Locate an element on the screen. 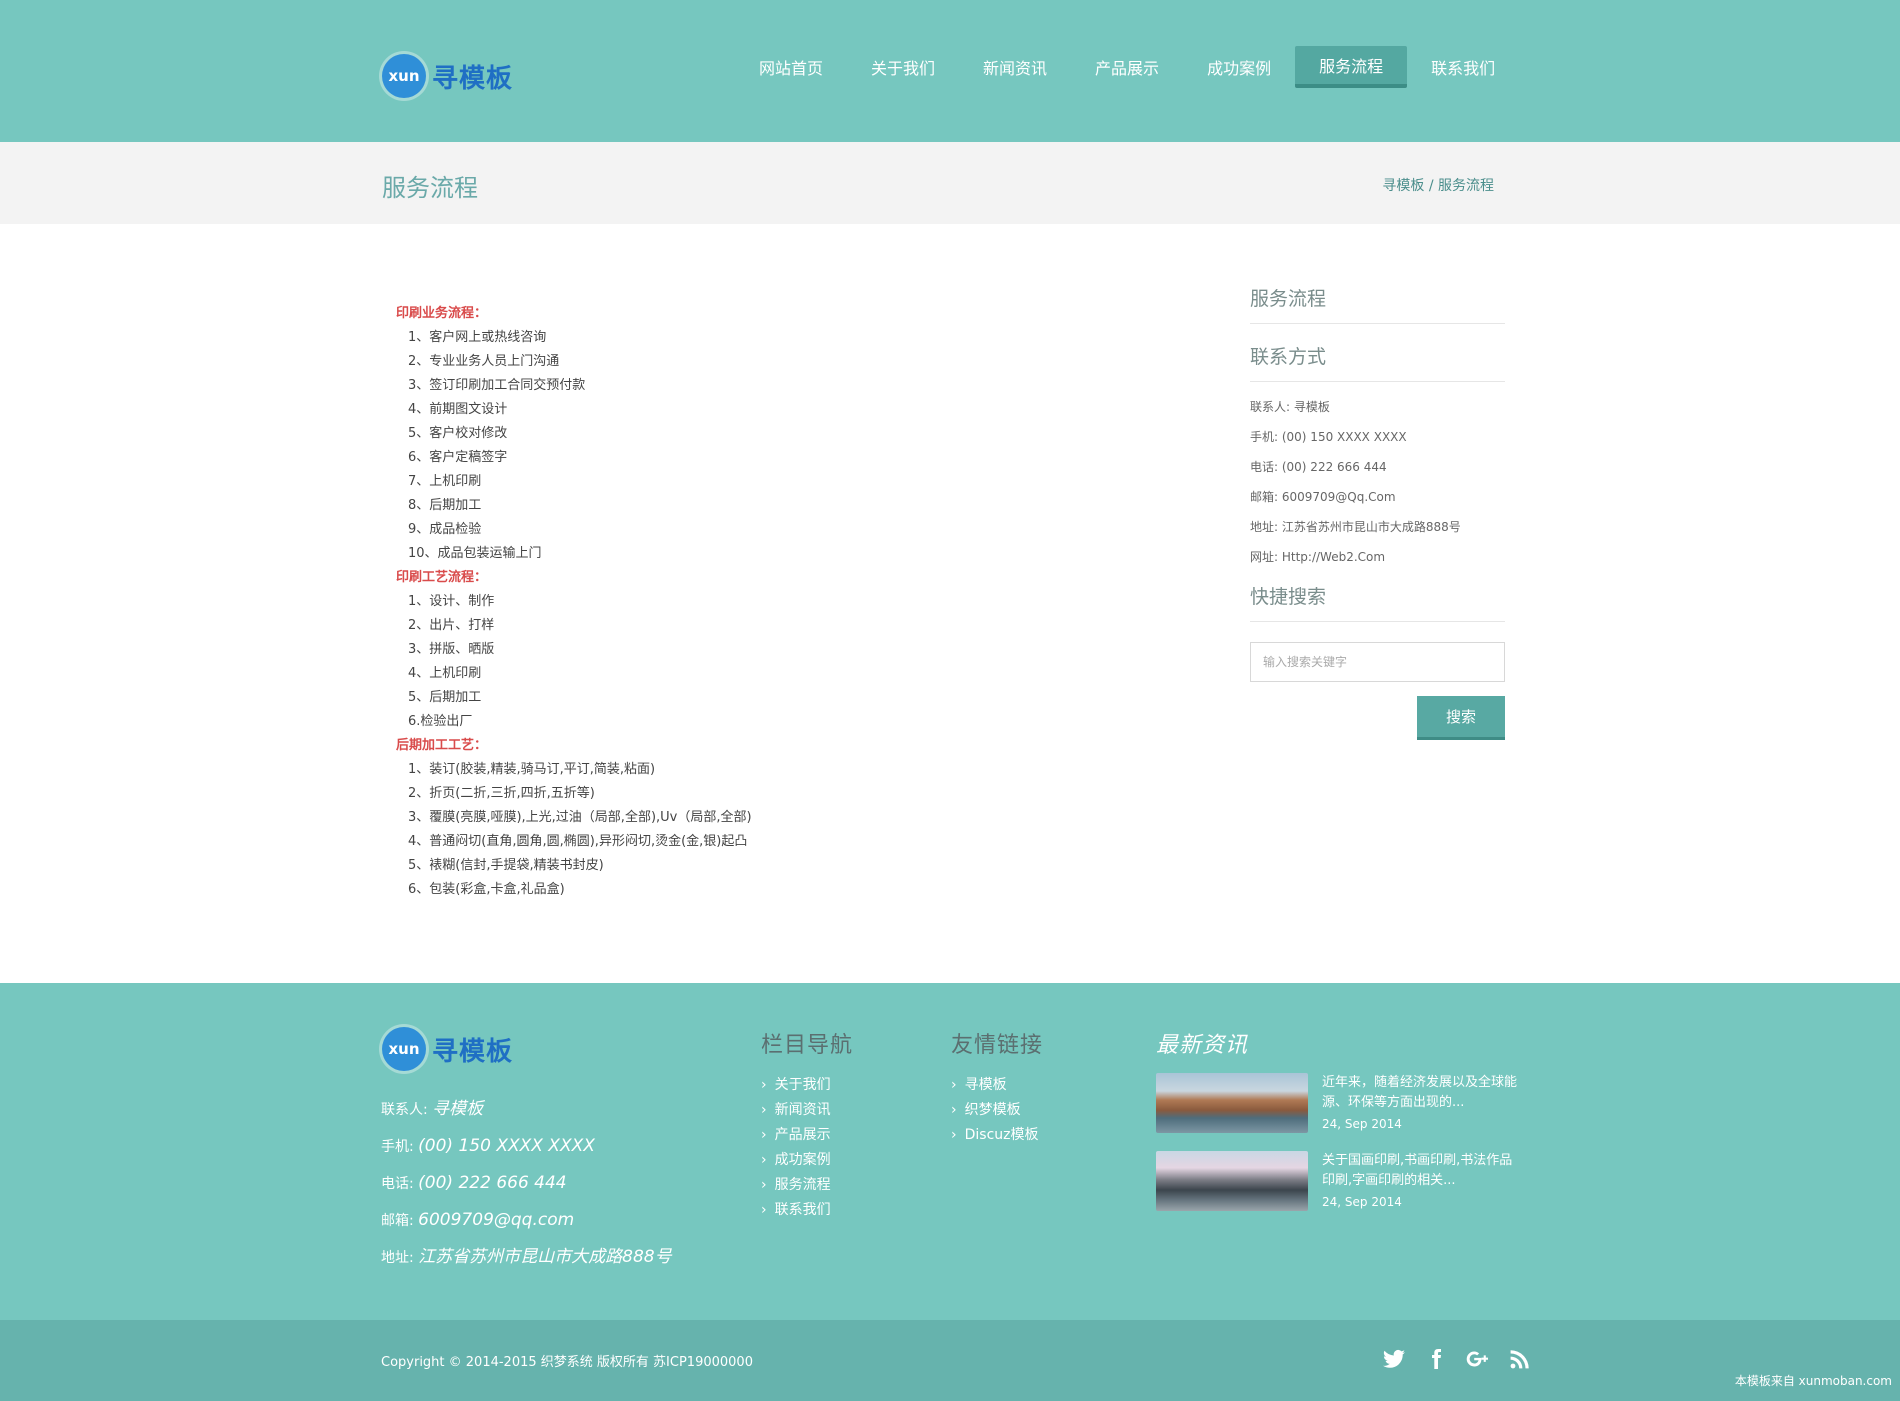  site-logo: xun 寻模板 is located at coordinates (447, 76).